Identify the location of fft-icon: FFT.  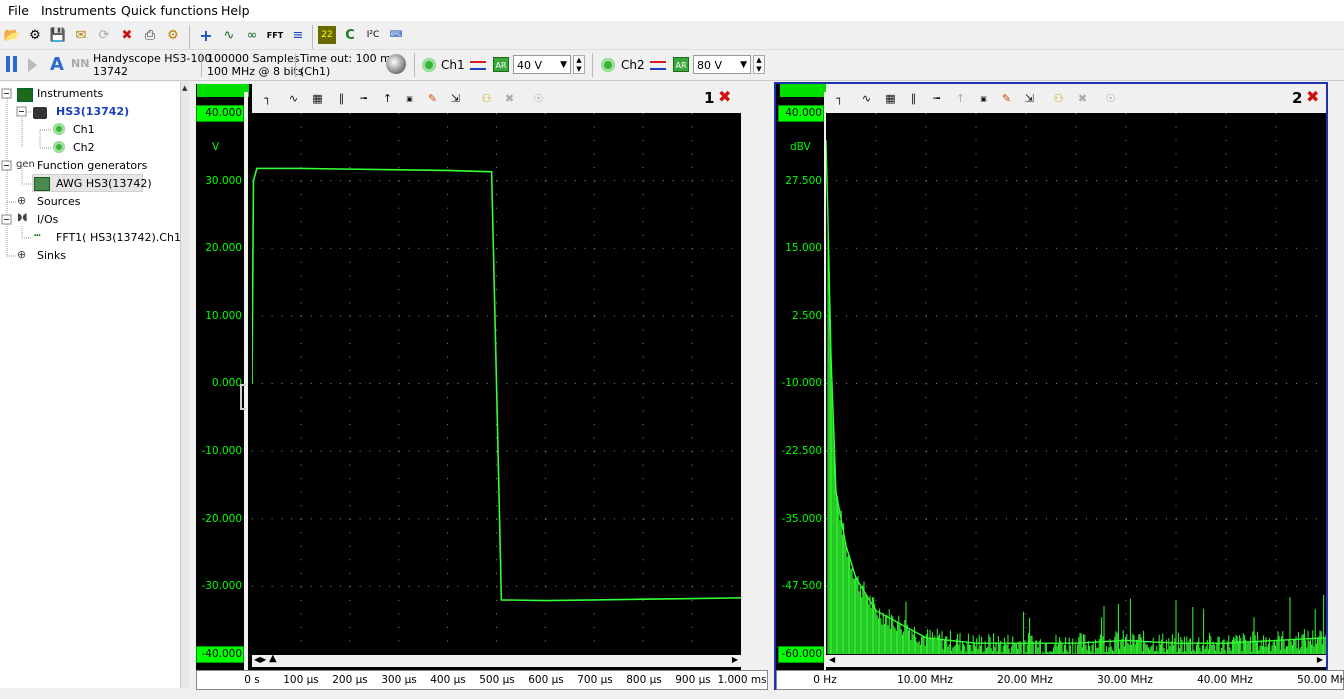
(275, 35).